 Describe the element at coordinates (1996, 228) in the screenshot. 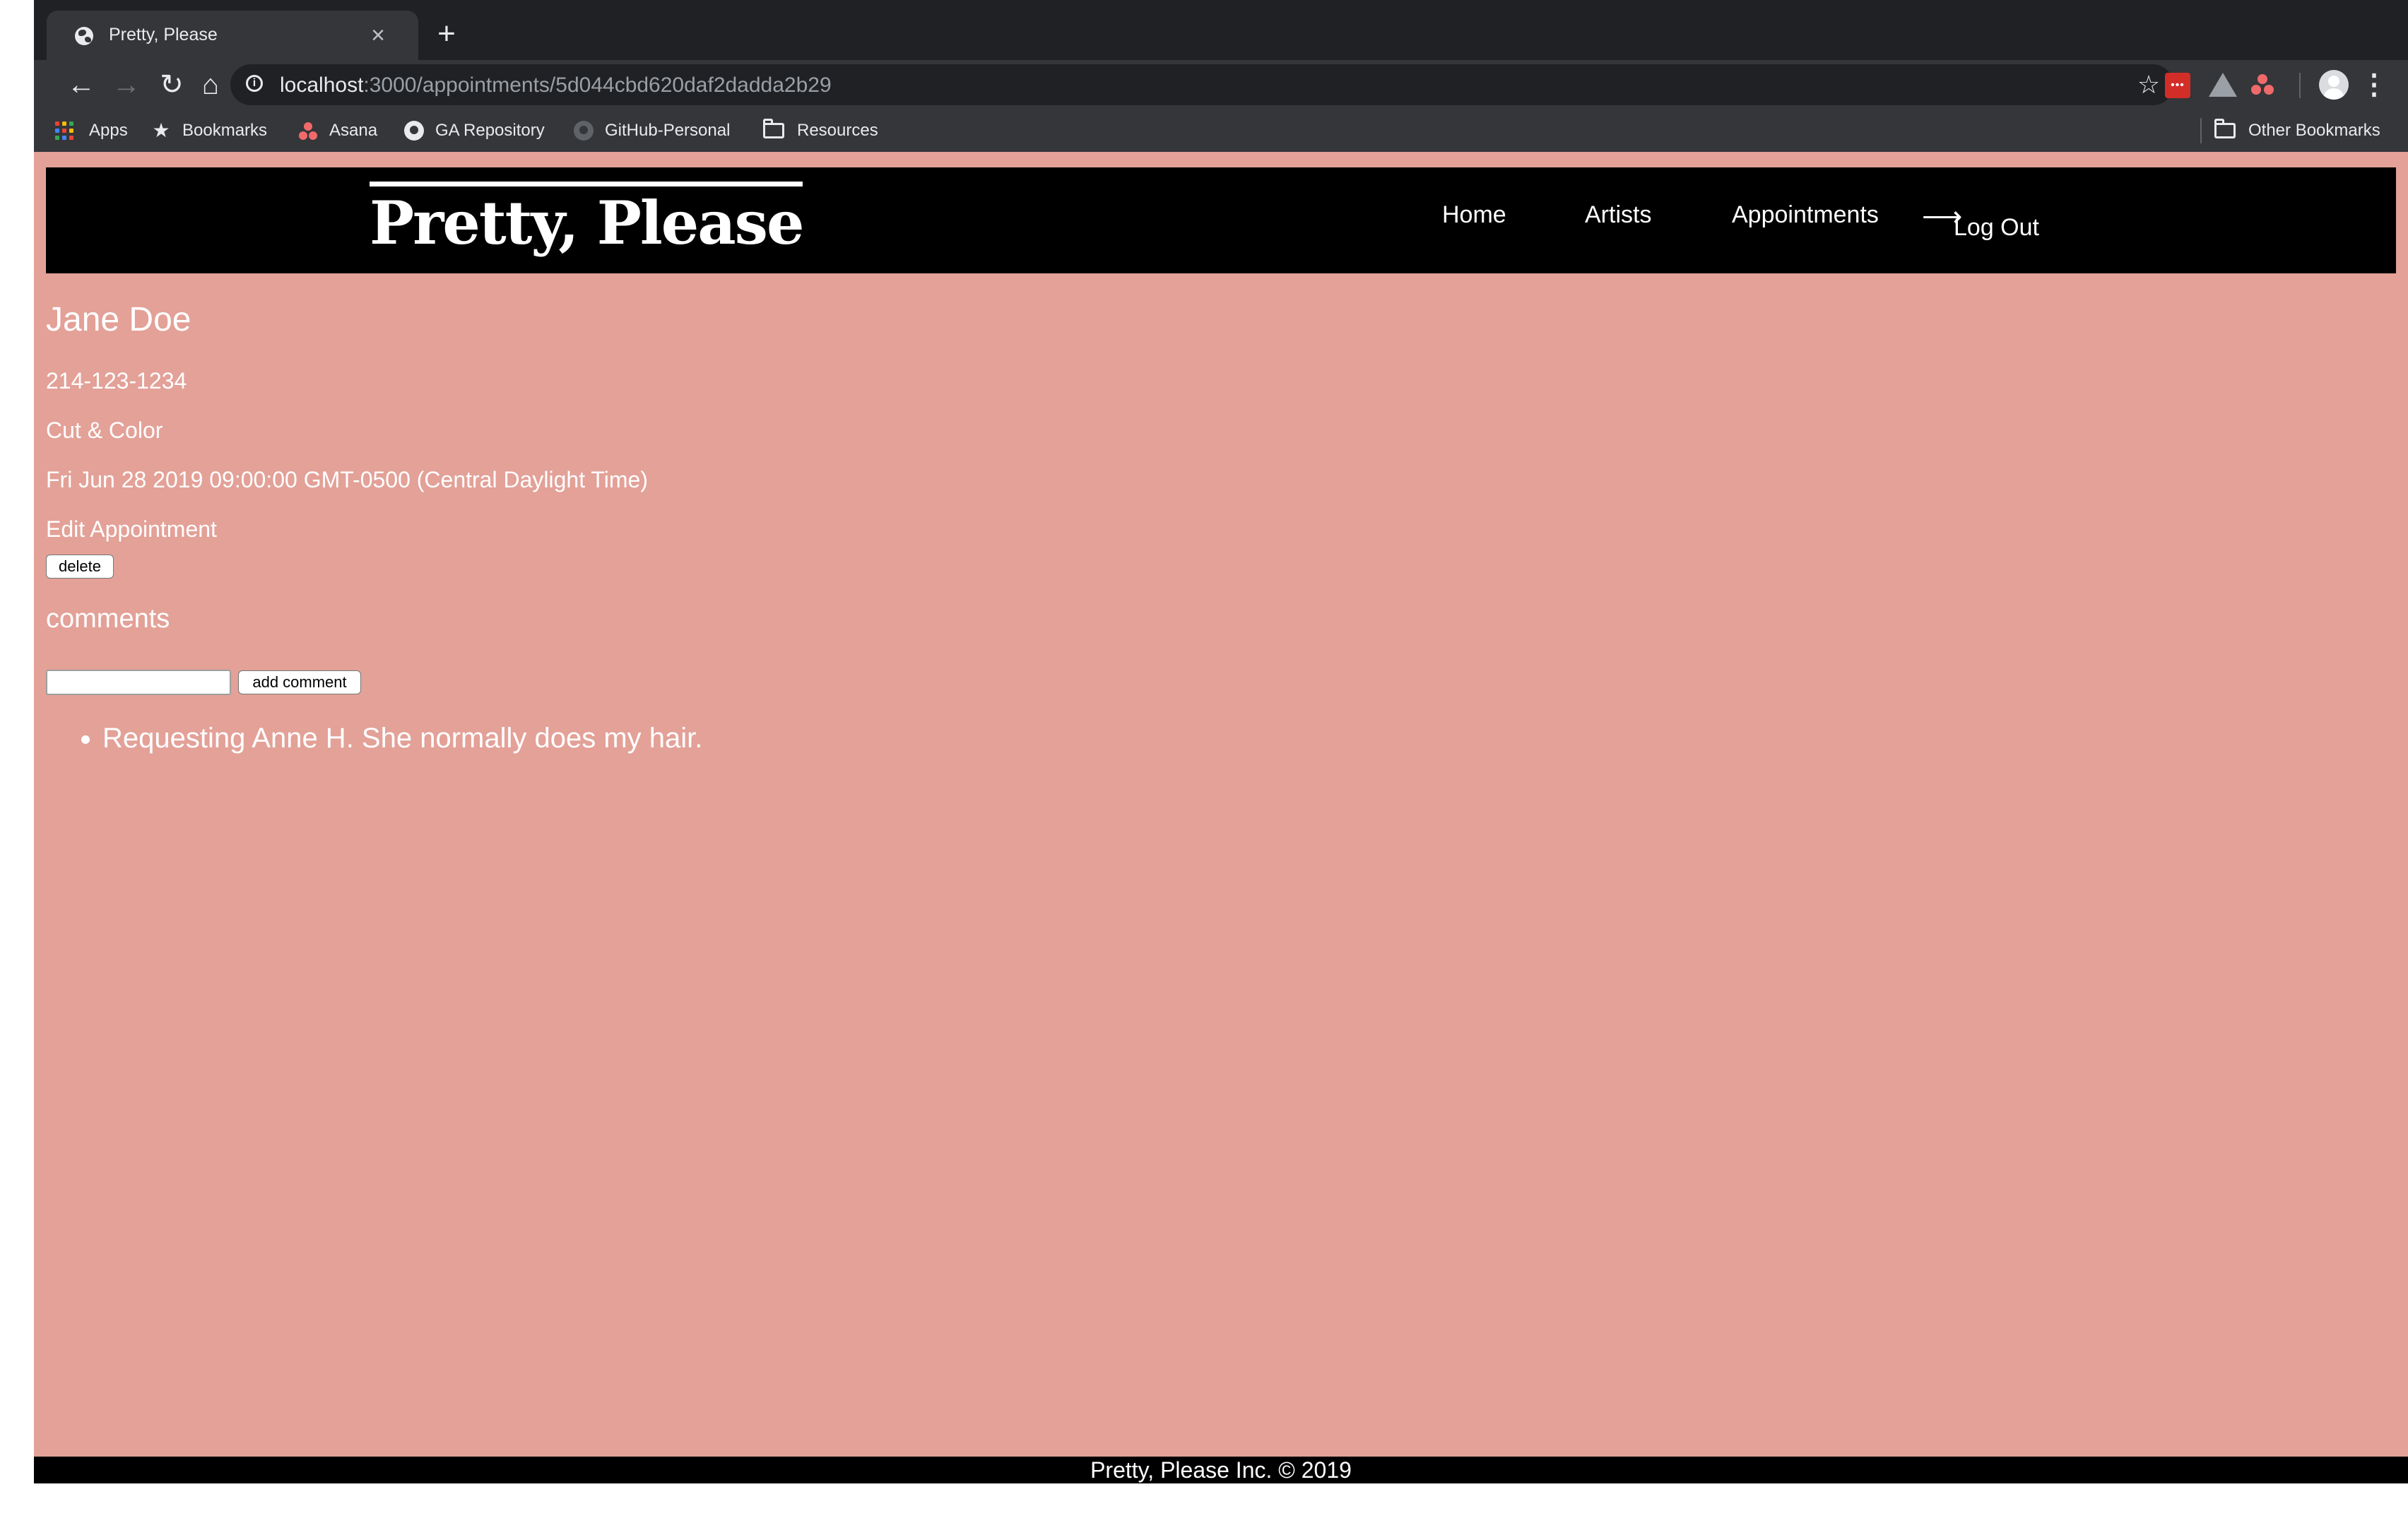

I see `nav-logout-link: Log Out` at that location.